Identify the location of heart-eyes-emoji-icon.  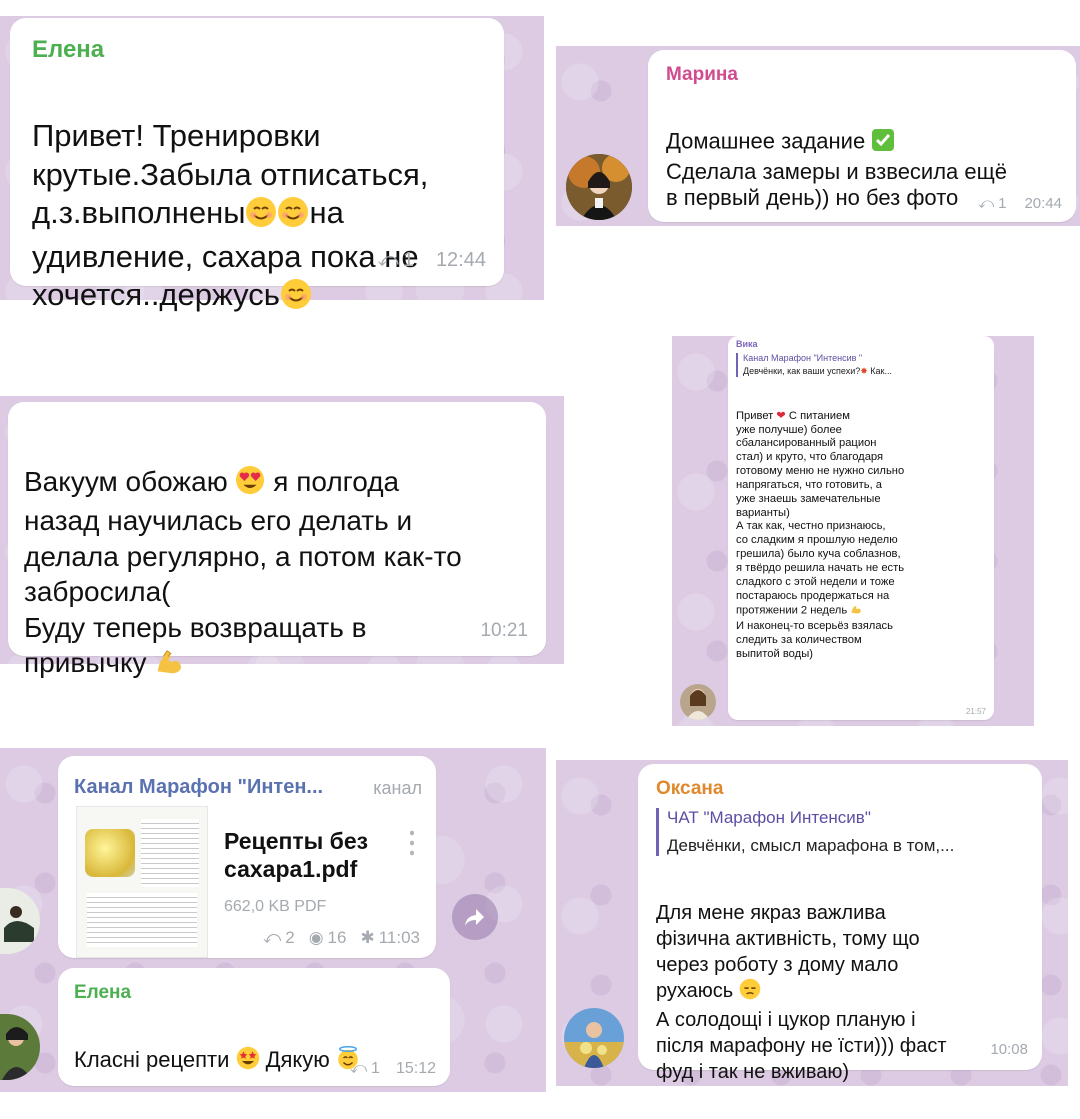
(250, 484).